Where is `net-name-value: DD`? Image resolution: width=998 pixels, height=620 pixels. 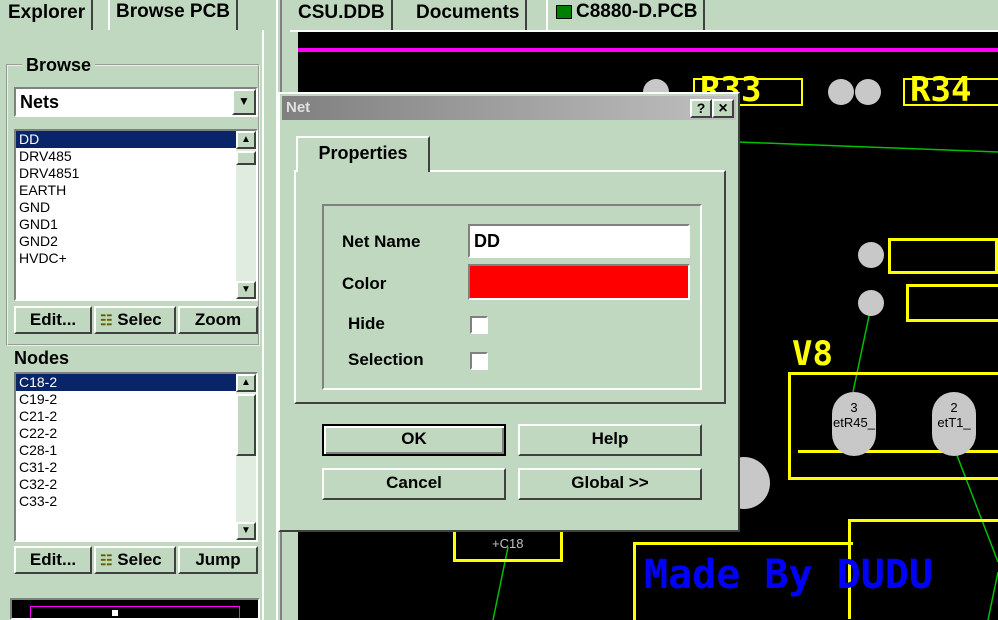 net-name-value: DD is located at coordinates (487, 241).